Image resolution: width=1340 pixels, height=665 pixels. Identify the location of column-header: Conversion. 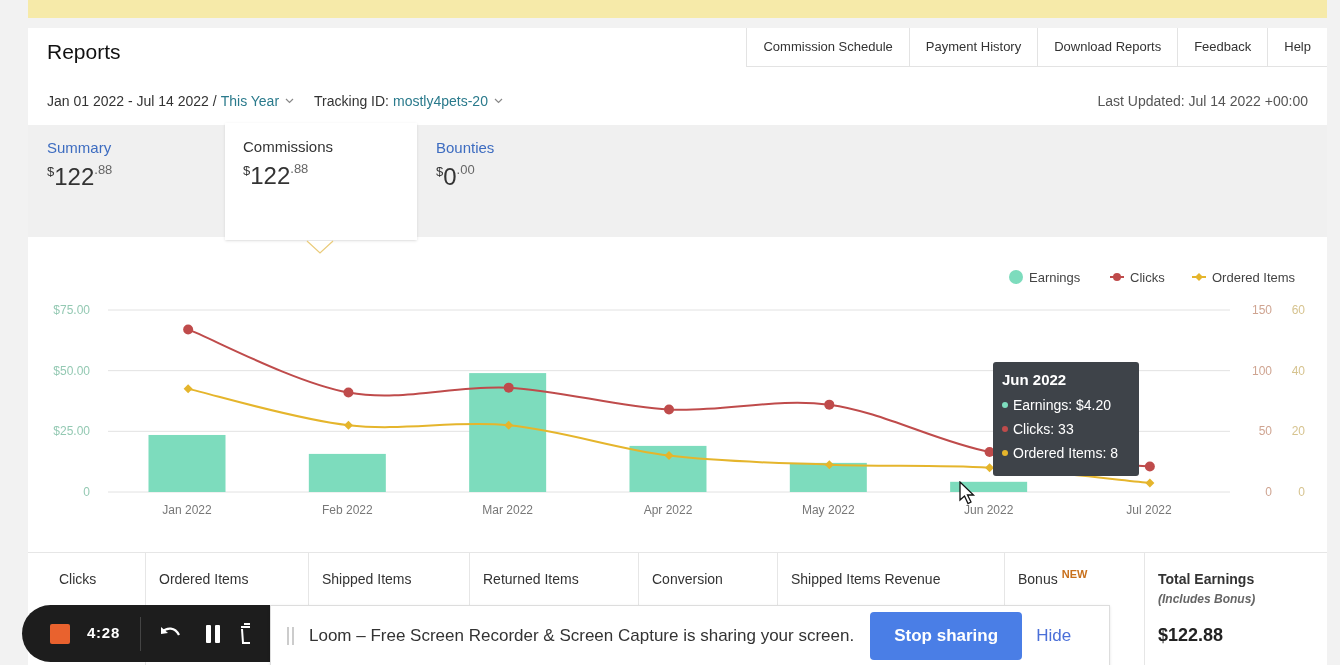
(687, 579).